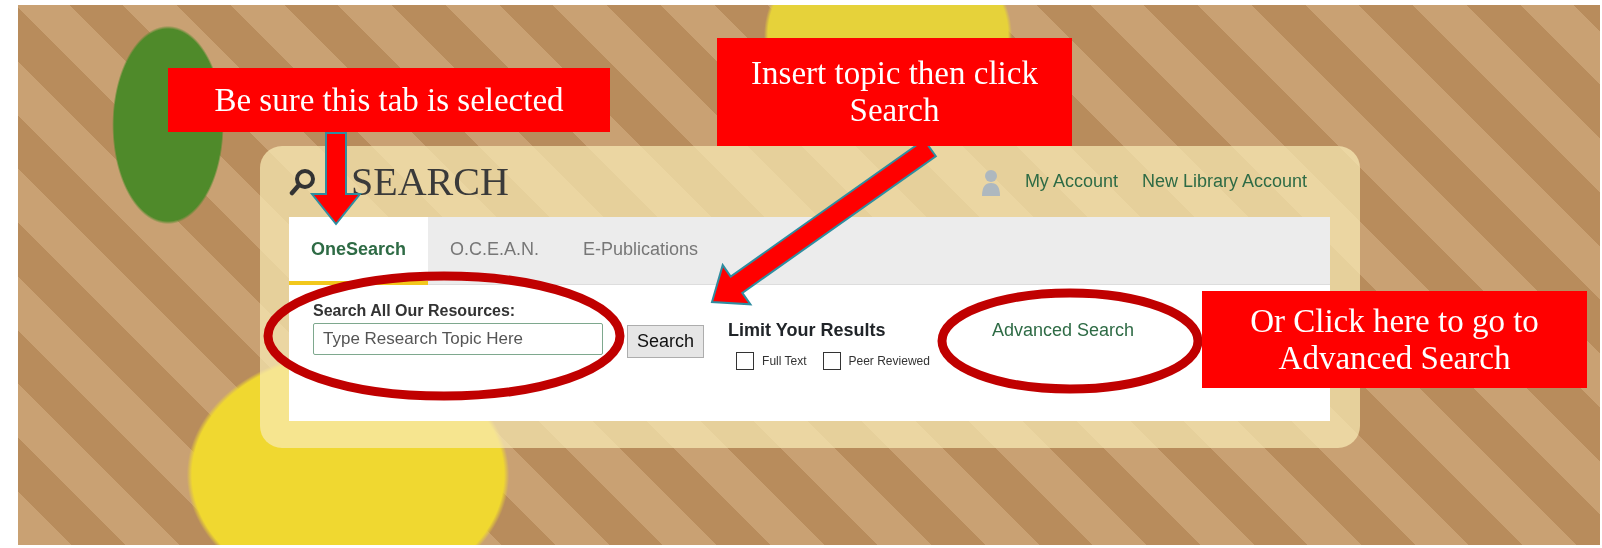 Image resolution: width=1602 pixels, height=548 pixels. Describe the element at coordinates (894, 92) in the screenshot. I see `callout-box: Insert topic then click Search` at that location.